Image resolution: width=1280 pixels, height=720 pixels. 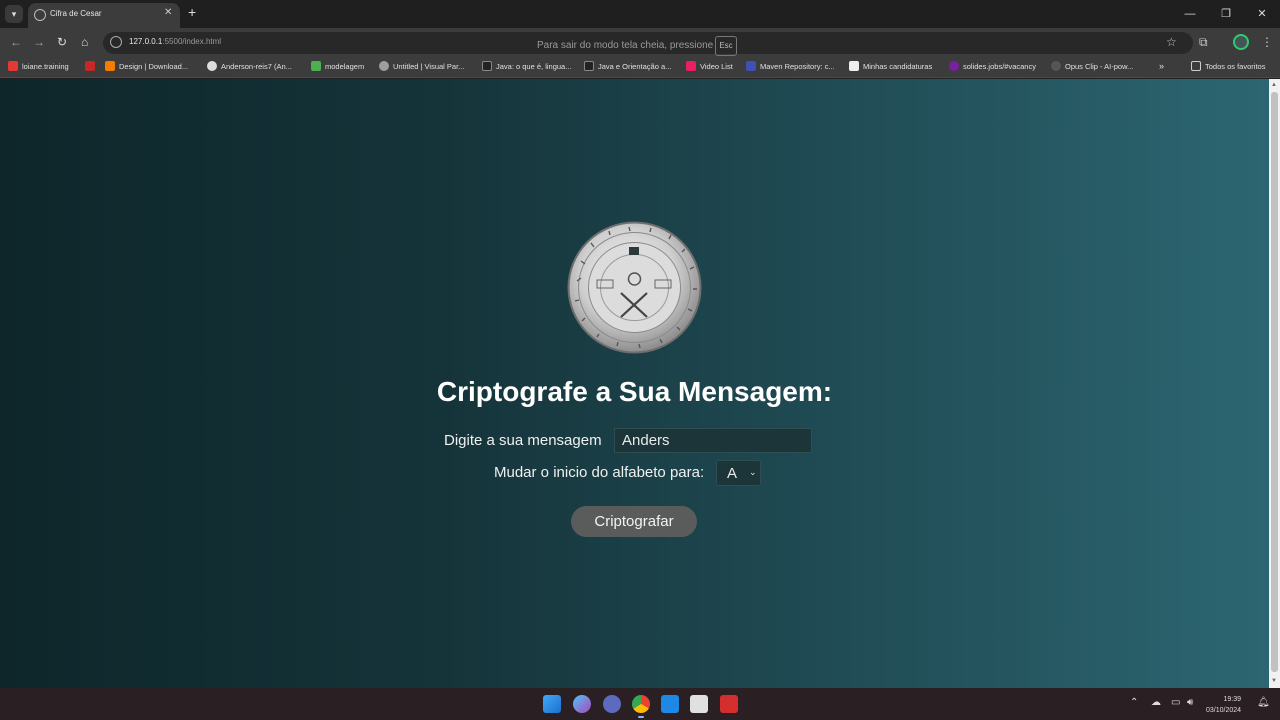 I want to click on chevron-down-icon: ⌄, so click(x=753, y=472).